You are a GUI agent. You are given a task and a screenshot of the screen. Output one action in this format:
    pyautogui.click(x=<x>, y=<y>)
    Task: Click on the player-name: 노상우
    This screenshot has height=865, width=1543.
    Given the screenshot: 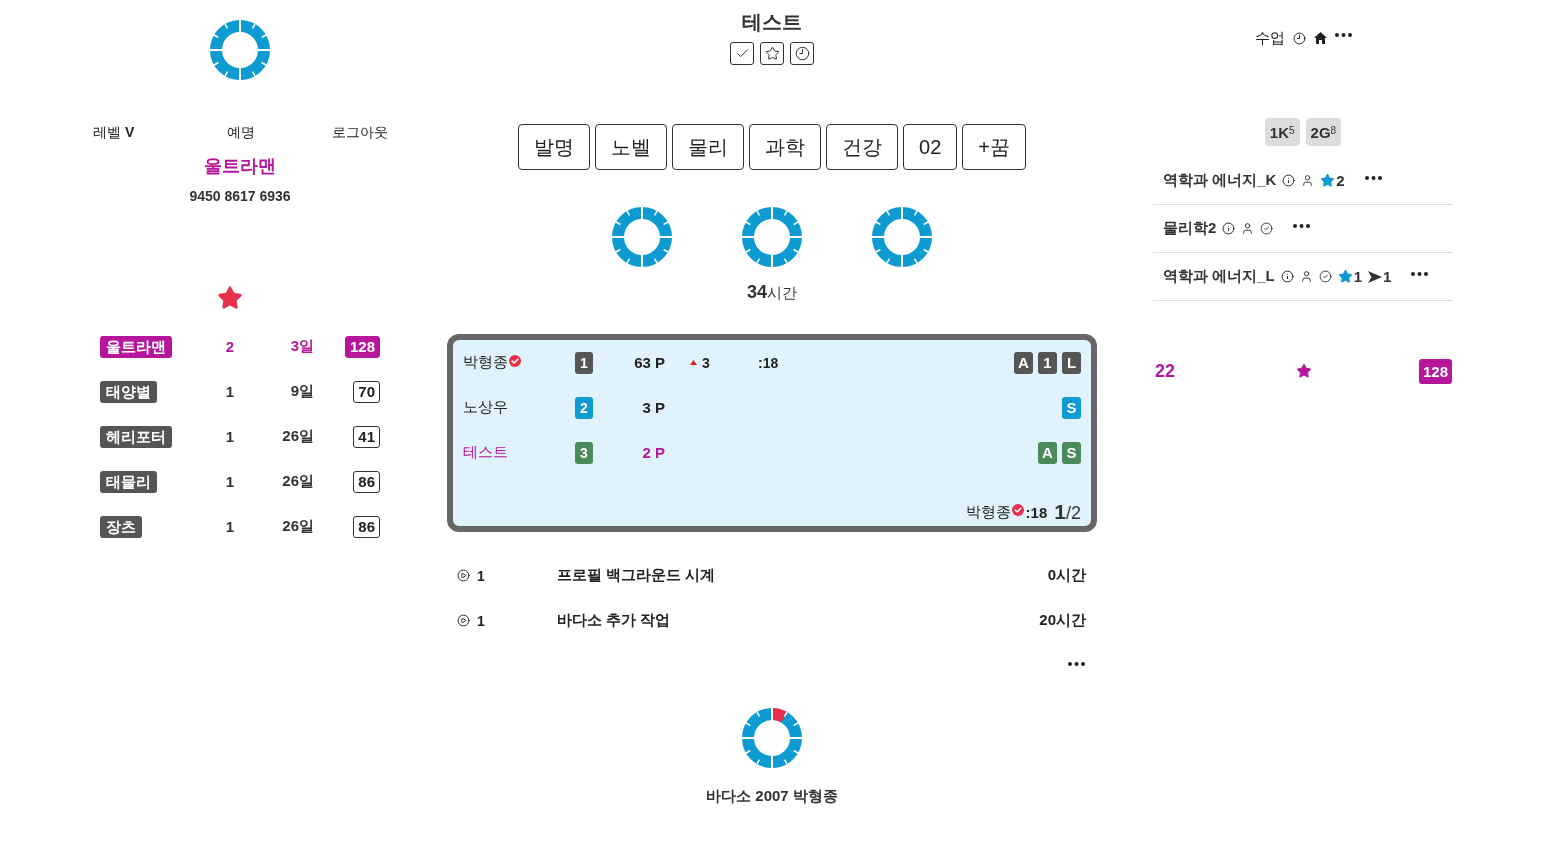 What is the action you would take?
    pyautogui.click(x=485, y=407)
    